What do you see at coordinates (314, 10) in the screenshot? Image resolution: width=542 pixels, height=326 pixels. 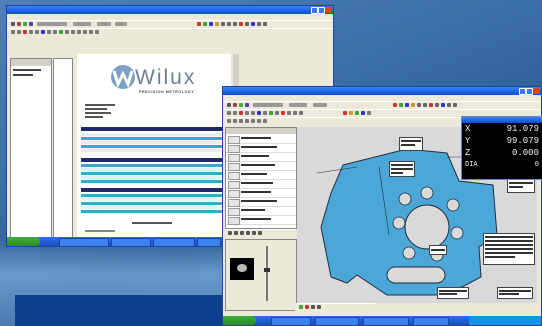 I see `minimize-icon` at bounding box center [314, 10].